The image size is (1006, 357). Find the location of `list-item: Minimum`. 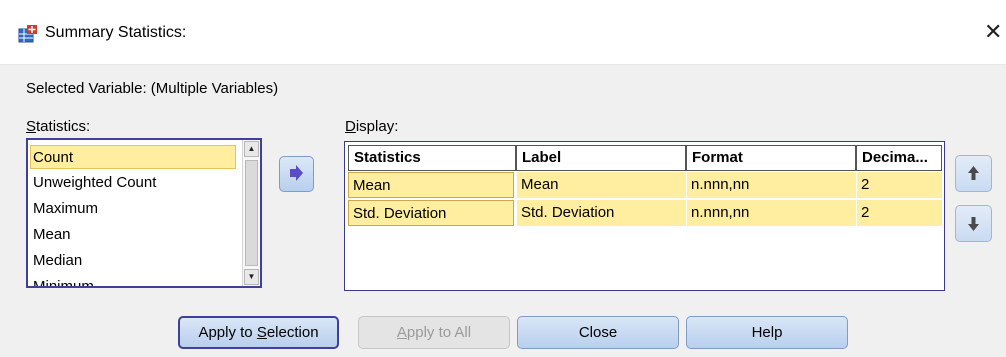

list-item: Minimum is located at coordinates (63, 280).